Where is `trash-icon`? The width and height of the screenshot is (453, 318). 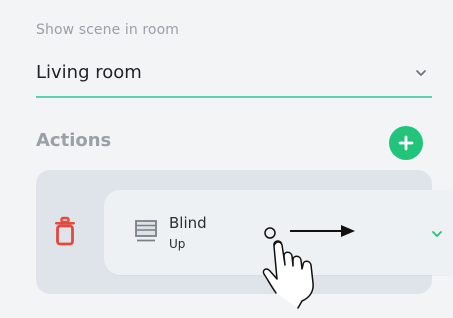
trash-icon is located at coordinates (65, 231).